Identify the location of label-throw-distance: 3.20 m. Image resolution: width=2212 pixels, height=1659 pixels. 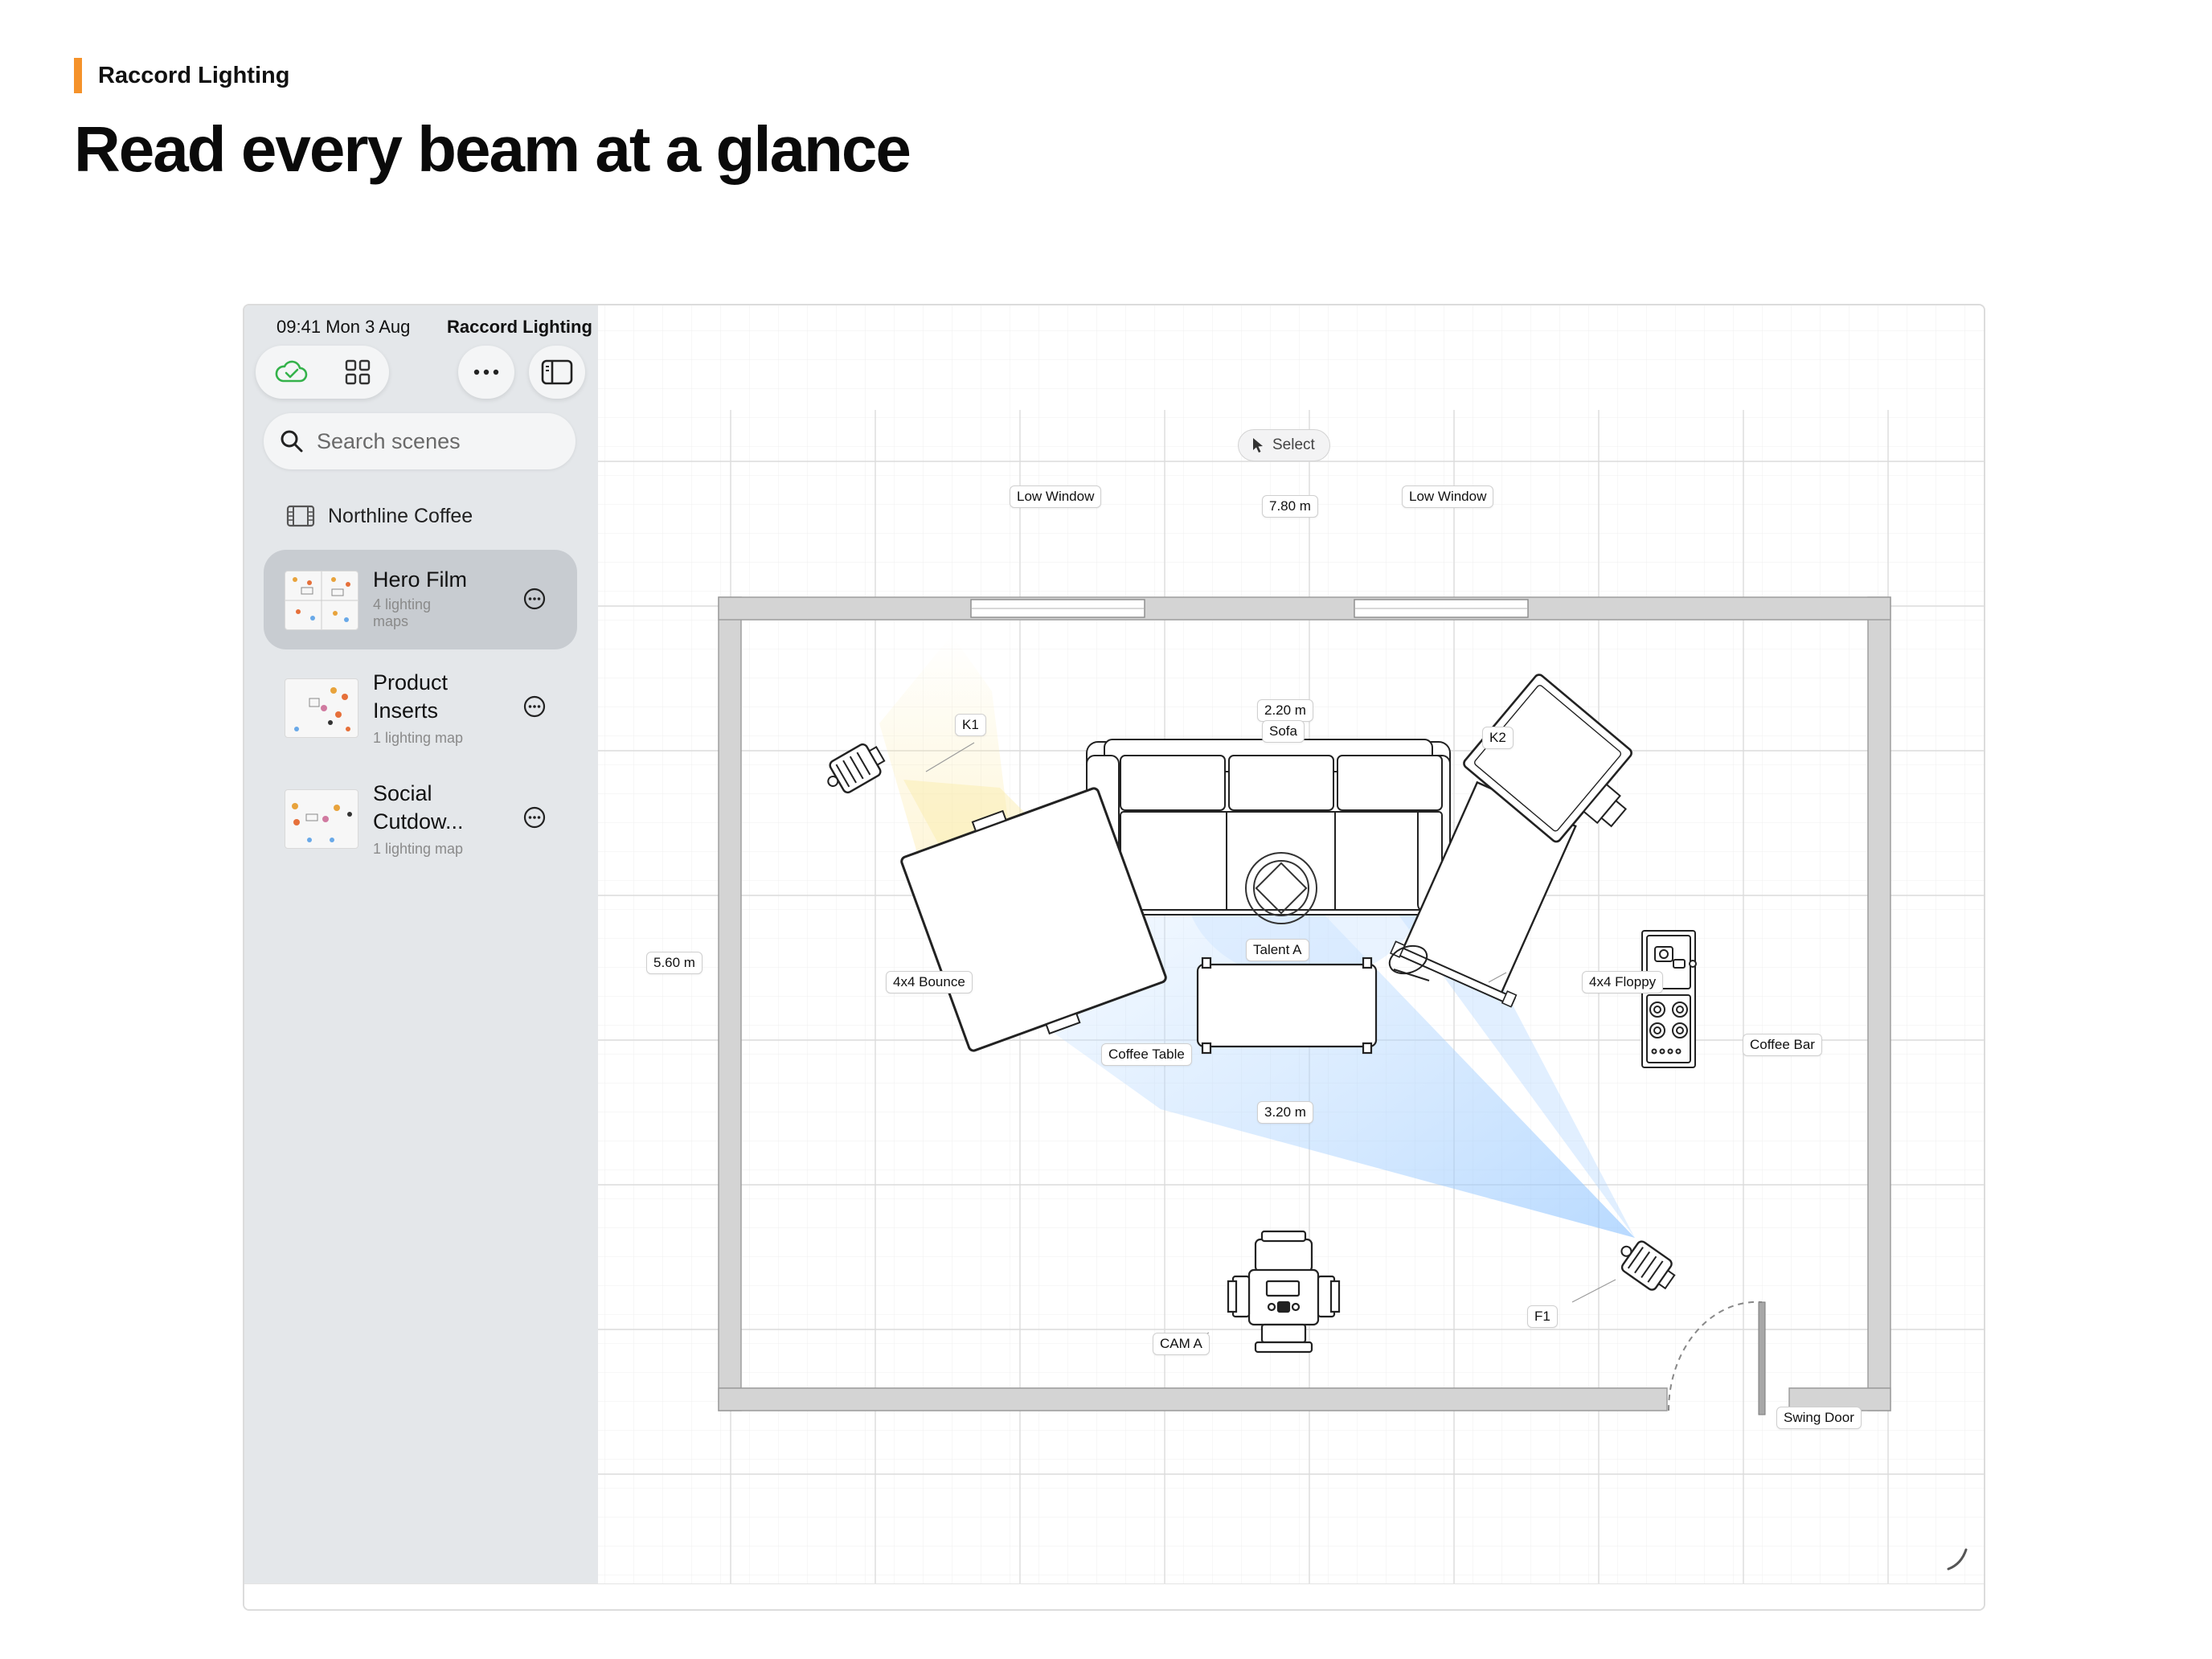
(1285, 1112).